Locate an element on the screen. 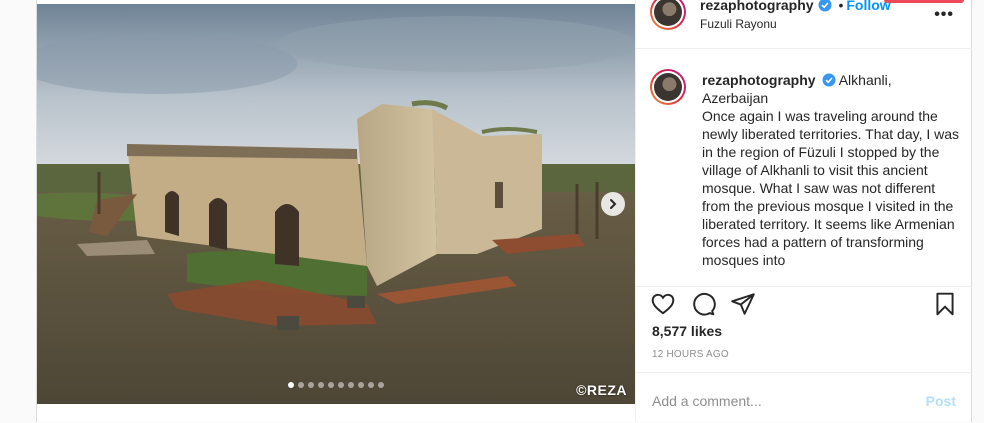  header-location: Fuzuli Rayonu is located at coordinates (738, 24).